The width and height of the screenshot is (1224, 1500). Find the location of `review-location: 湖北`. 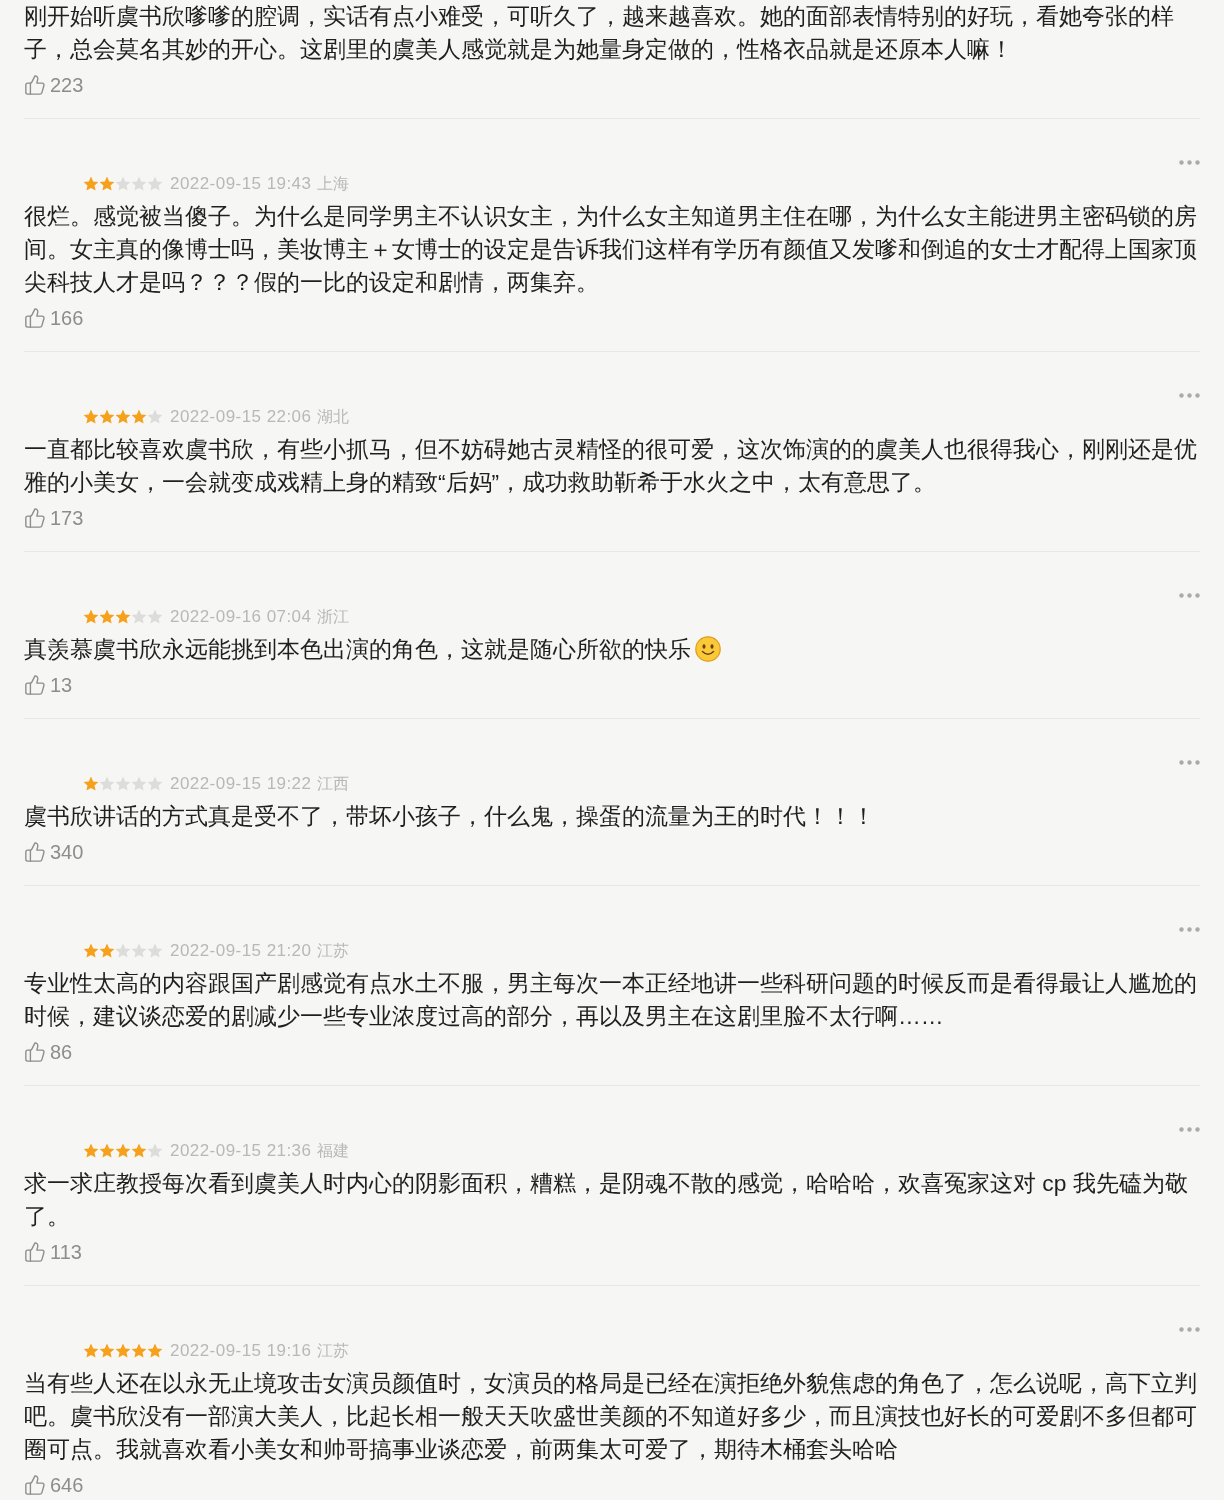

review-location: 湖北 is located at coordinates (333, 416).